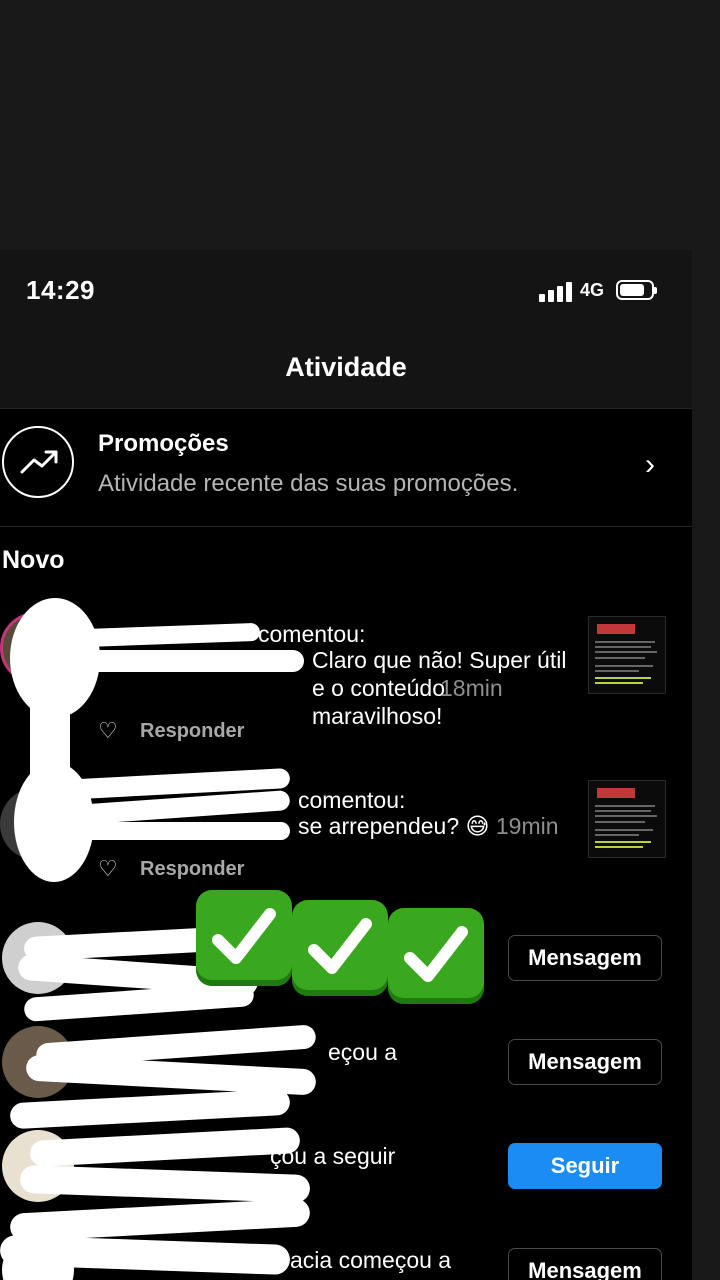 The height and width of the screenshot is (1280, 720). What do you see at coordinates (60, 290) in the screenshot?
I see `status-time: 14:29` at bounding box center [60, 290].